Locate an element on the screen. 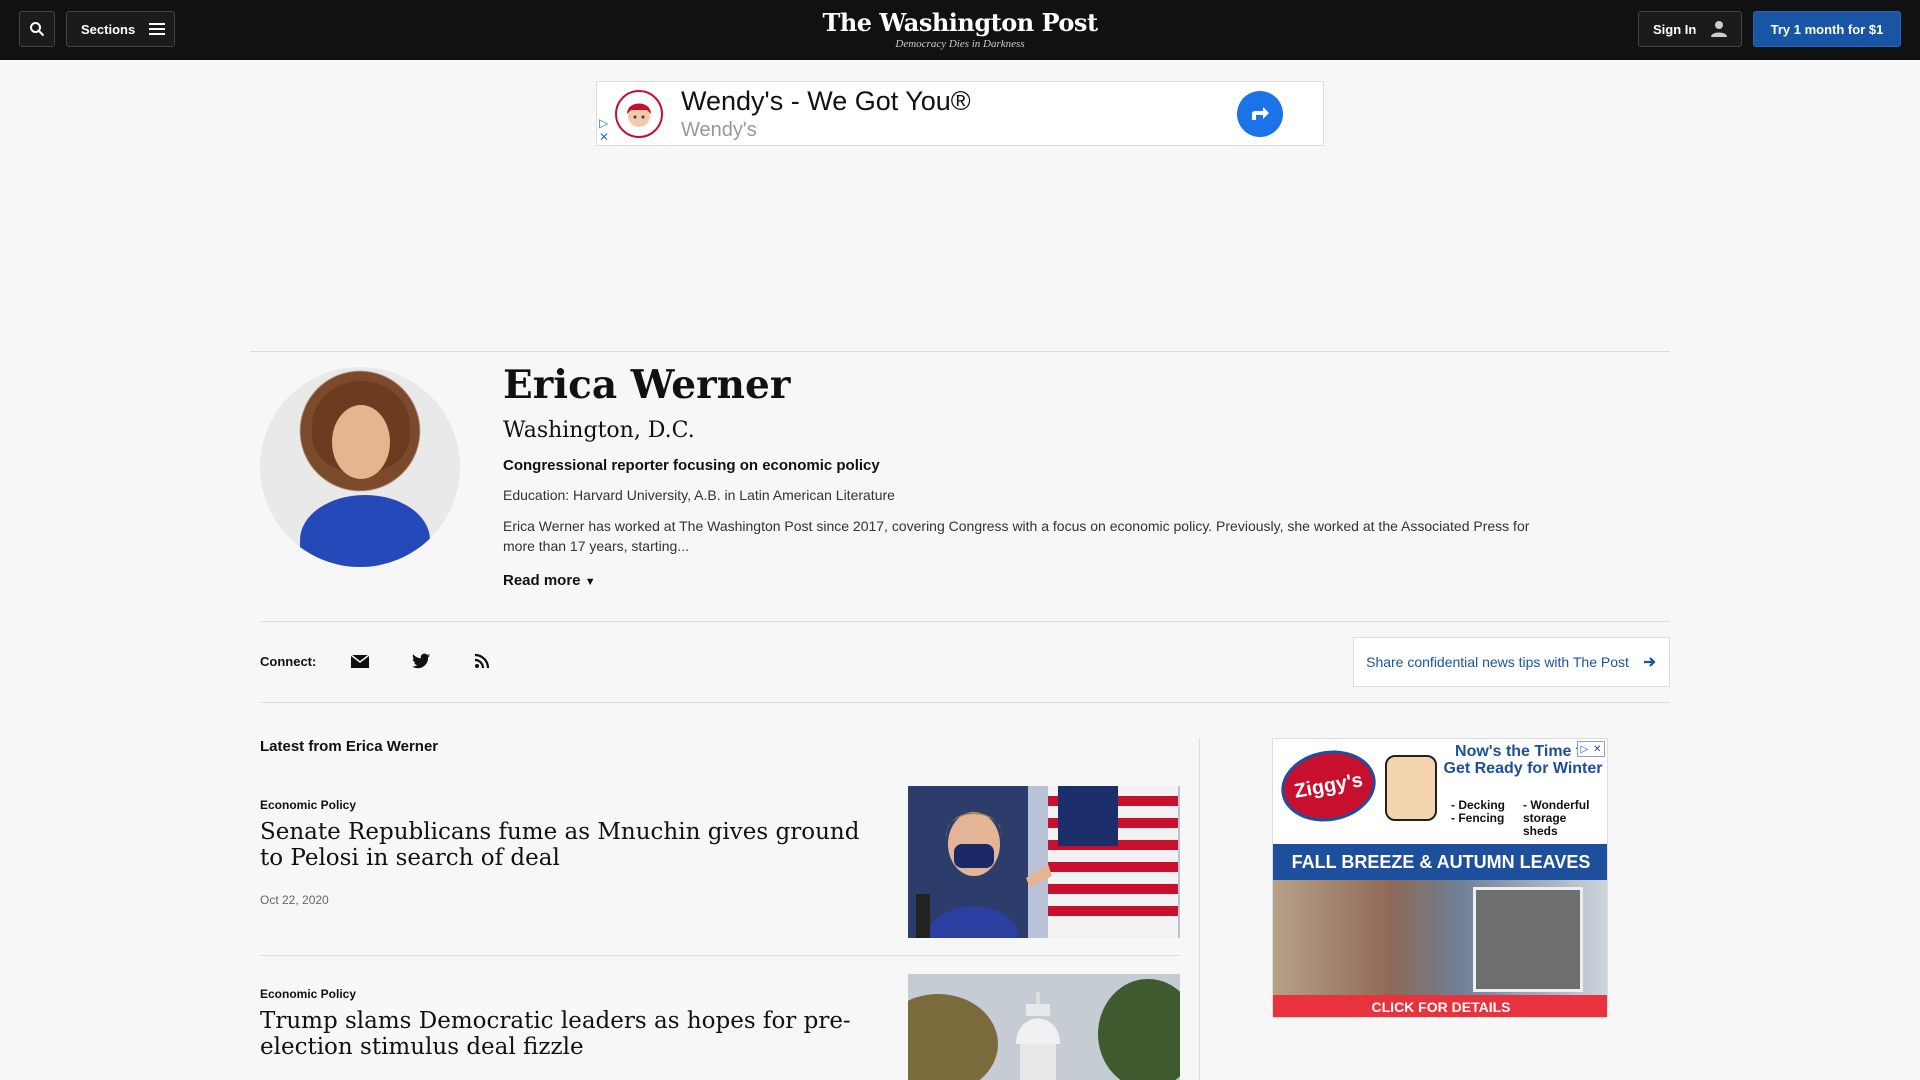 The width and height of the screenshot is (1920, 1080). twitter-icon is located at coordinates (421, 661).